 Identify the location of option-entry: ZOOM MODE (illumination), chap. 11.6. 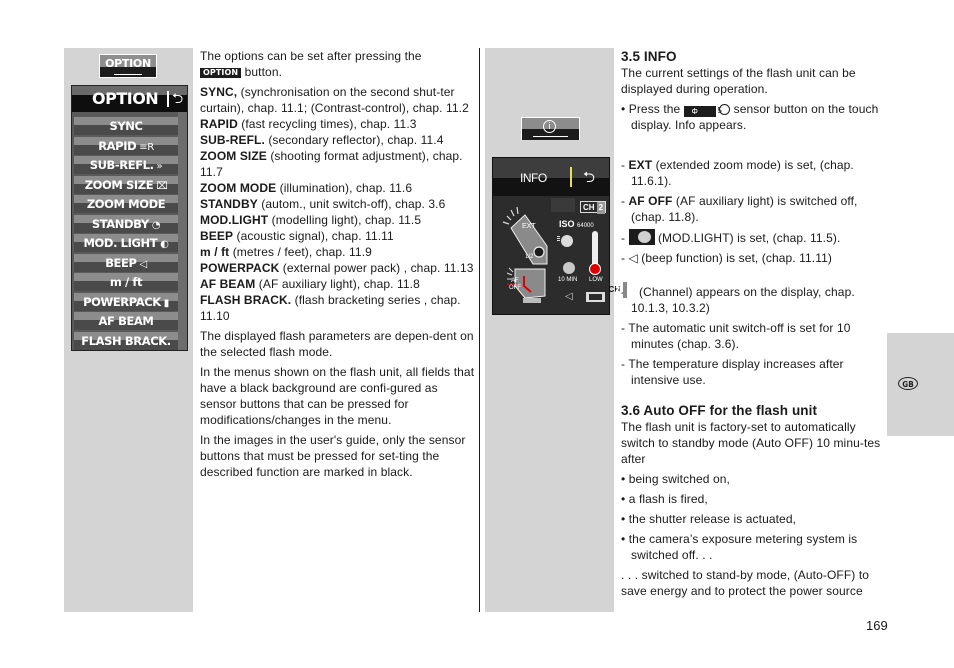
(337, 188).